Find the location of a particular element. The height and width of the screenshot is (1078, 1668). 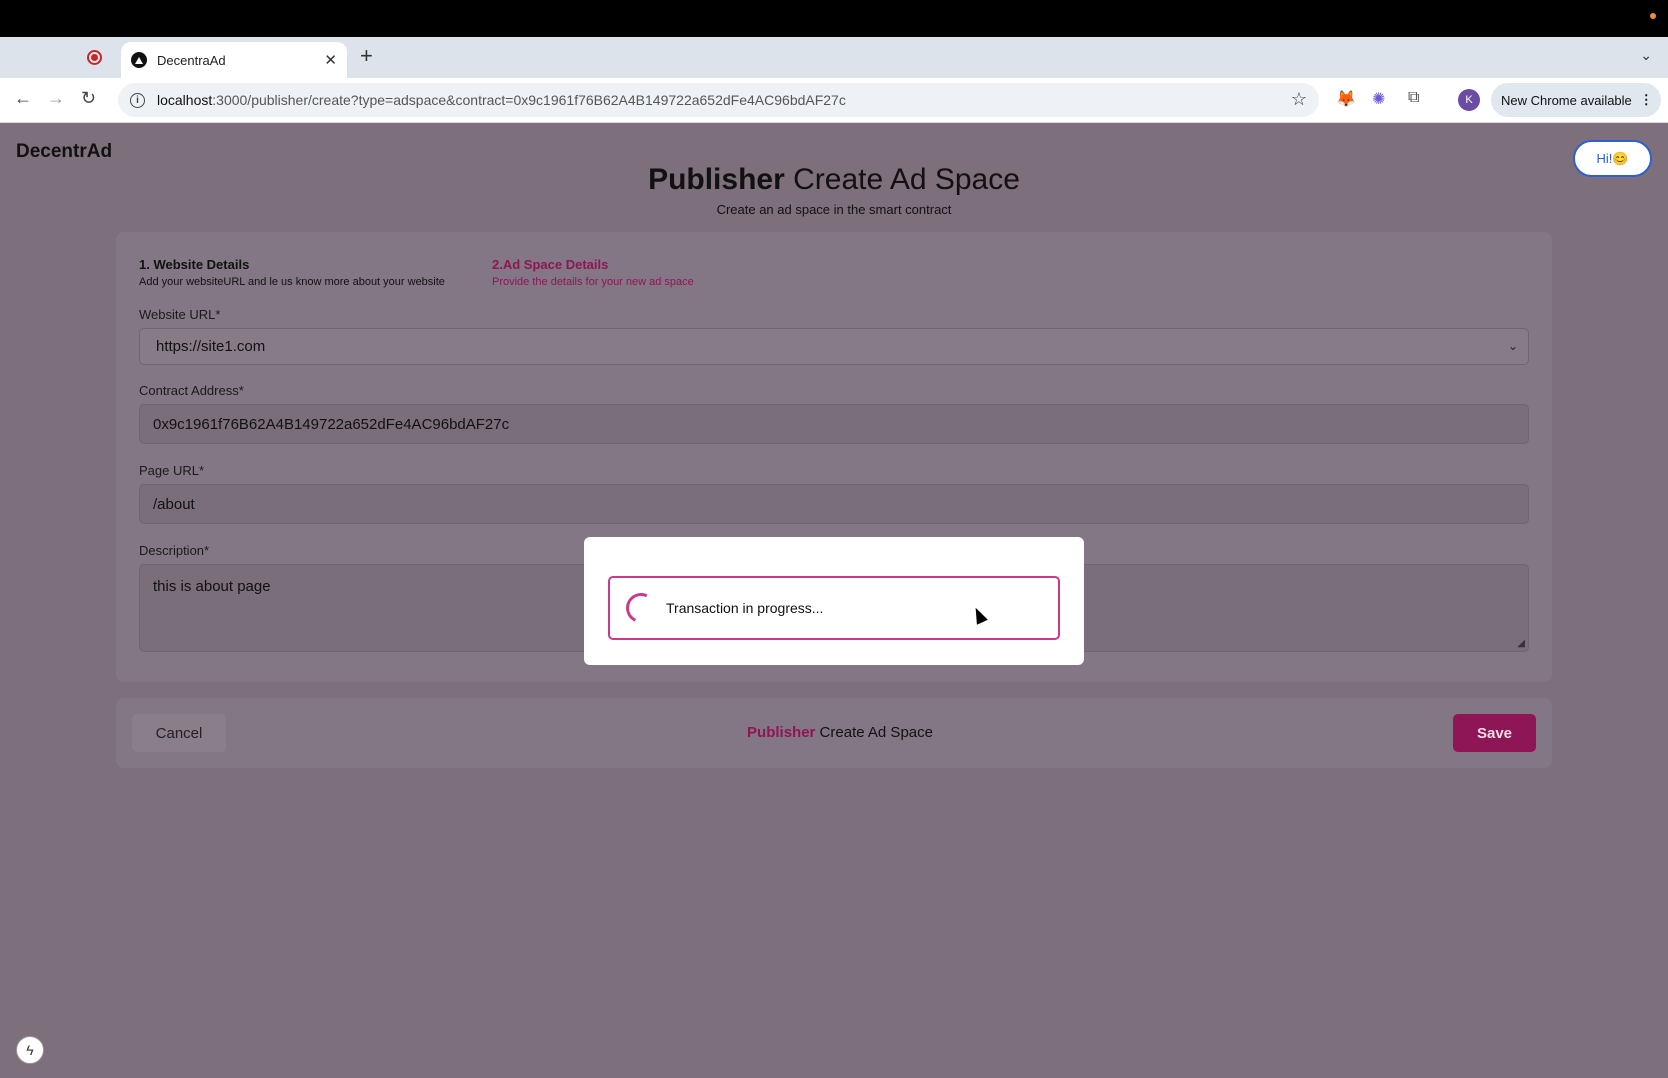

forward-icon: → is located at coordinates (56, 98).